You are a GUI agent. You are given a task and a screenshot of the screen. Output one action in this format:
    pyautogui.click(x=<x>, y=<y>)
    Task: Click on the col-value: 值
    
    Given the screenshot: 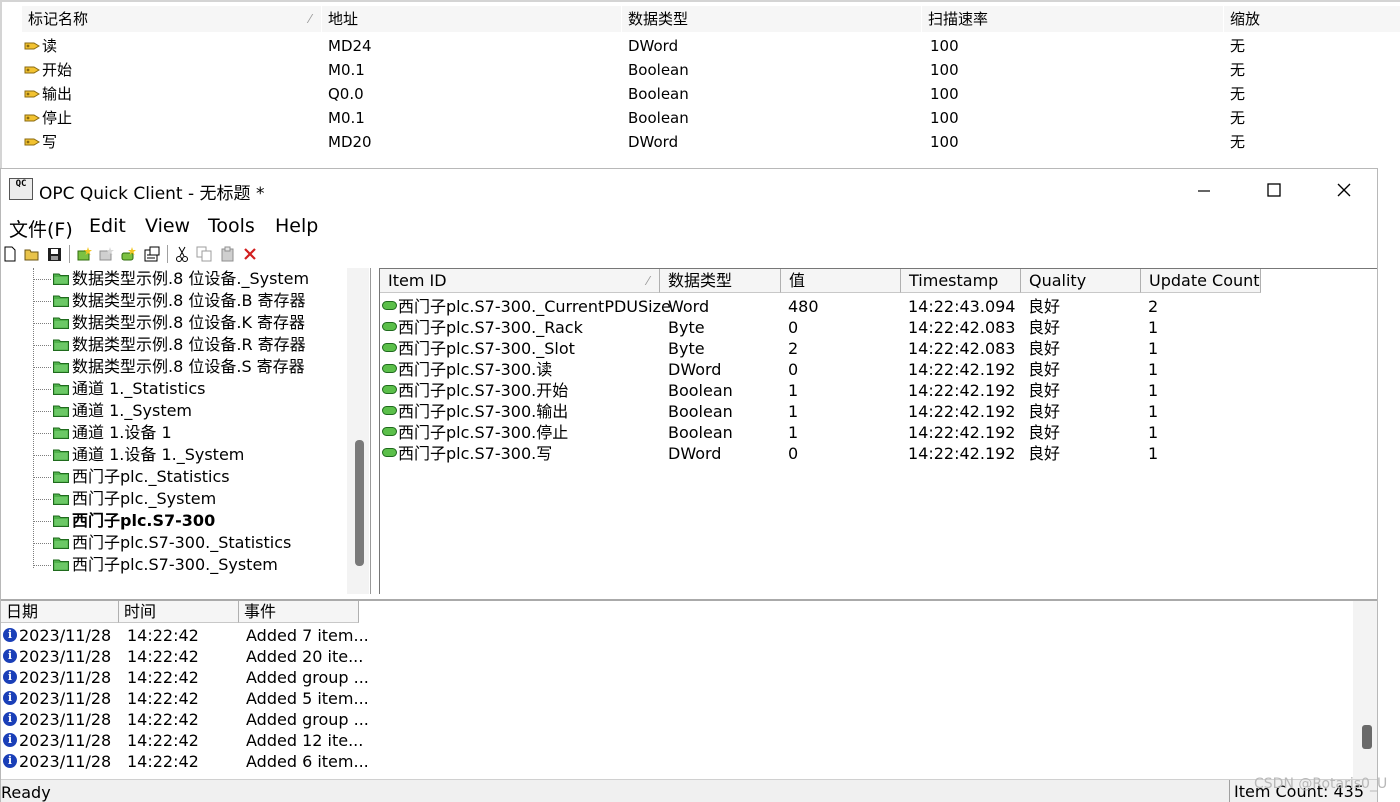 What is the action you would take?
    pyautogui.click(x=841, y=281)
    